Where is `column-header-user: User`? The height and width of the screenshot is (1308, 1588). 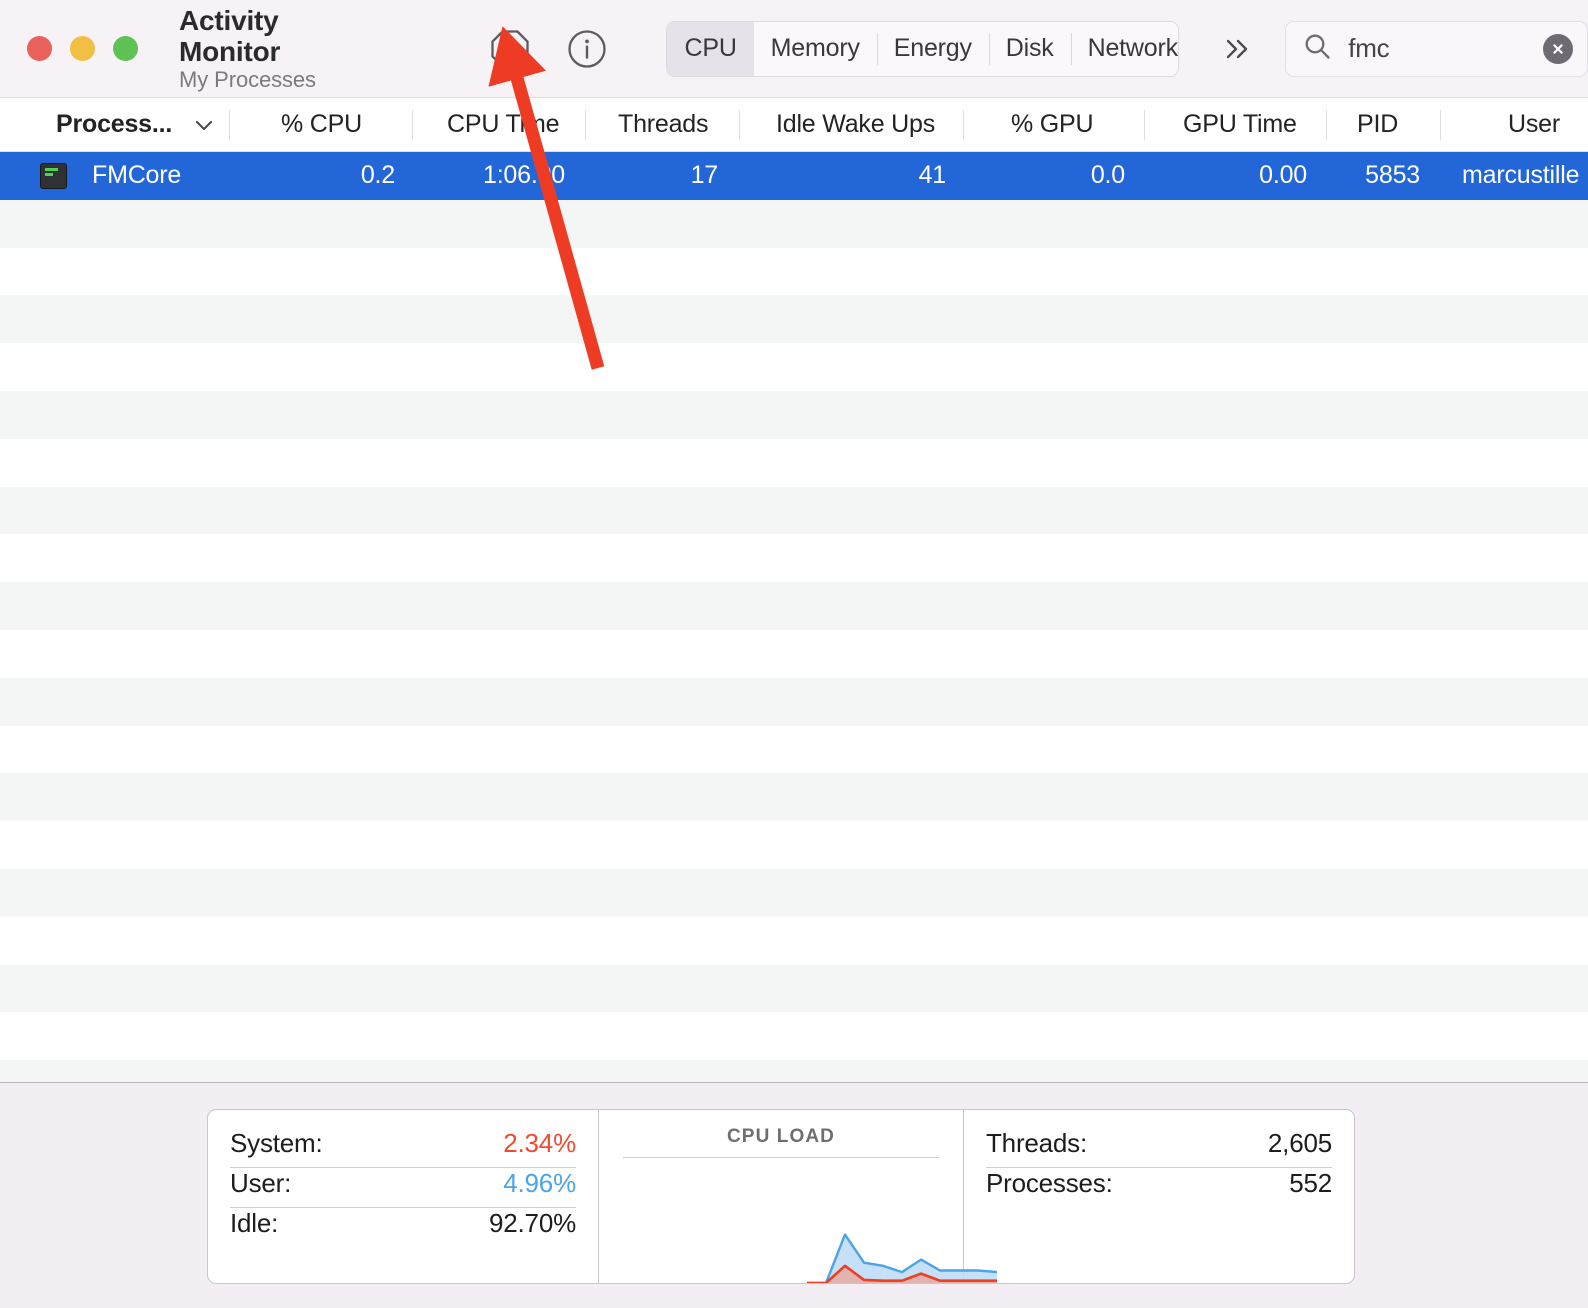 column-header-user: User is located at coordinates (1534, 124).